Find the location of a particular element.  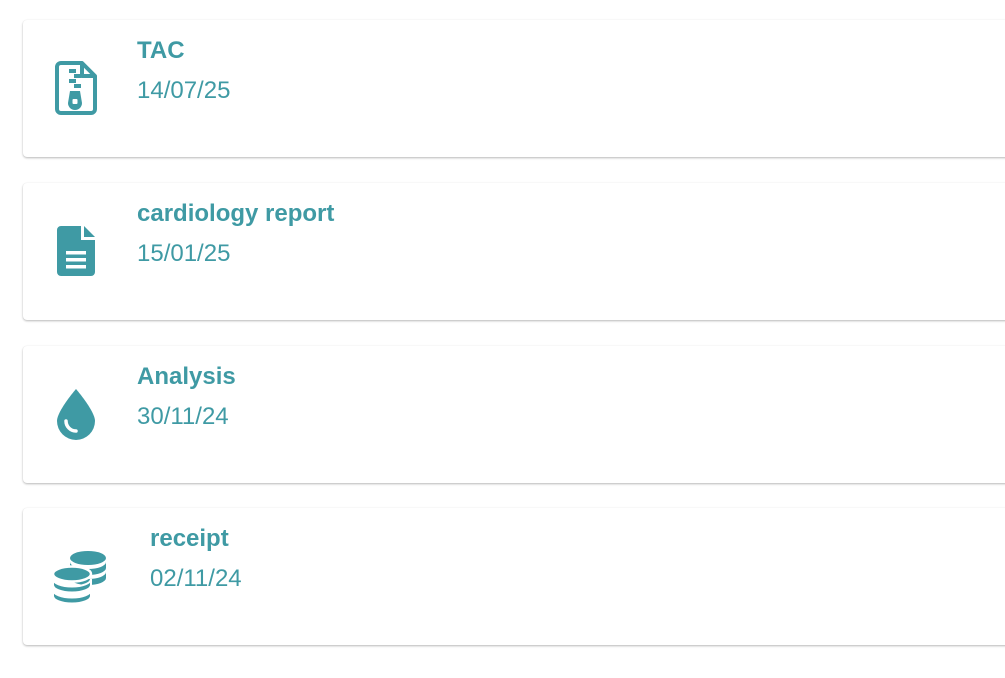

document-title: cardiology report is located at coordinates (236, 213).